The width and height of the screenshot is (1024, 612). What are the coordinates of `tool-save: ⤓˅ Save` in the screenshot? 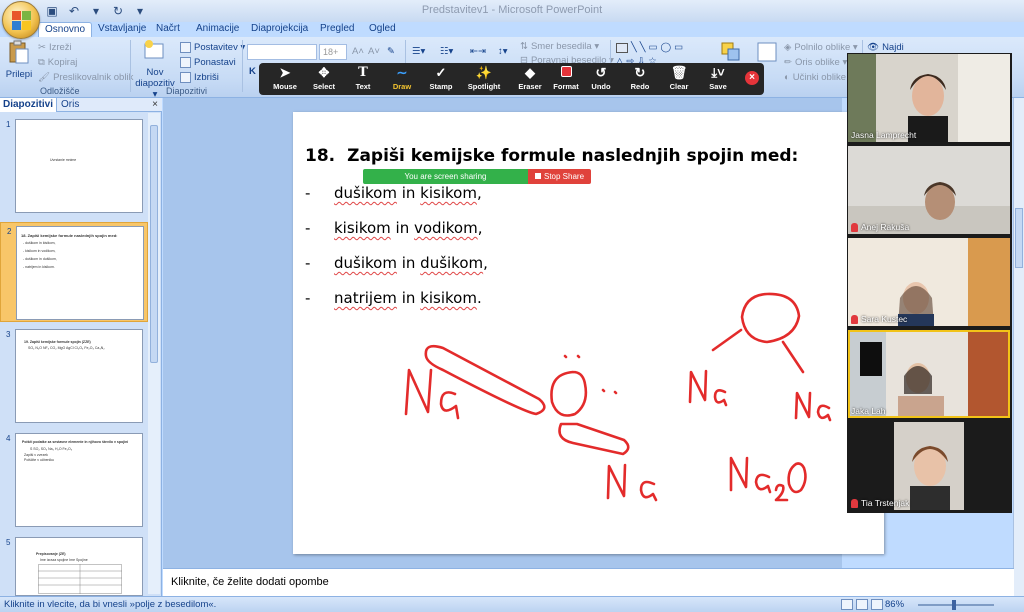 It's located at (718, 79).